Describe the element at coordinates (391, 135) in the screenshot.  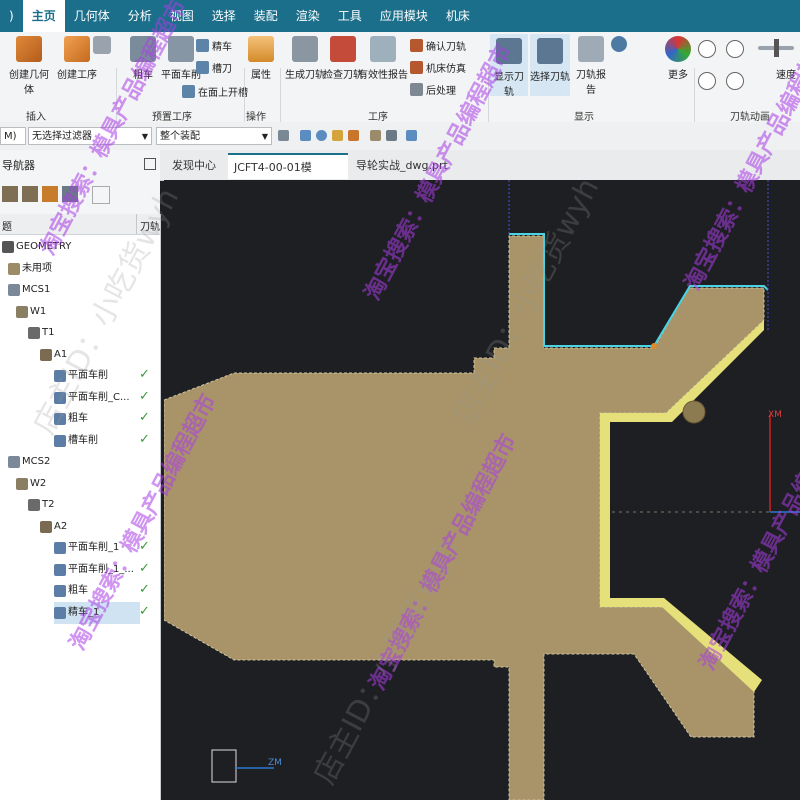
I see `component-icon` at that location.